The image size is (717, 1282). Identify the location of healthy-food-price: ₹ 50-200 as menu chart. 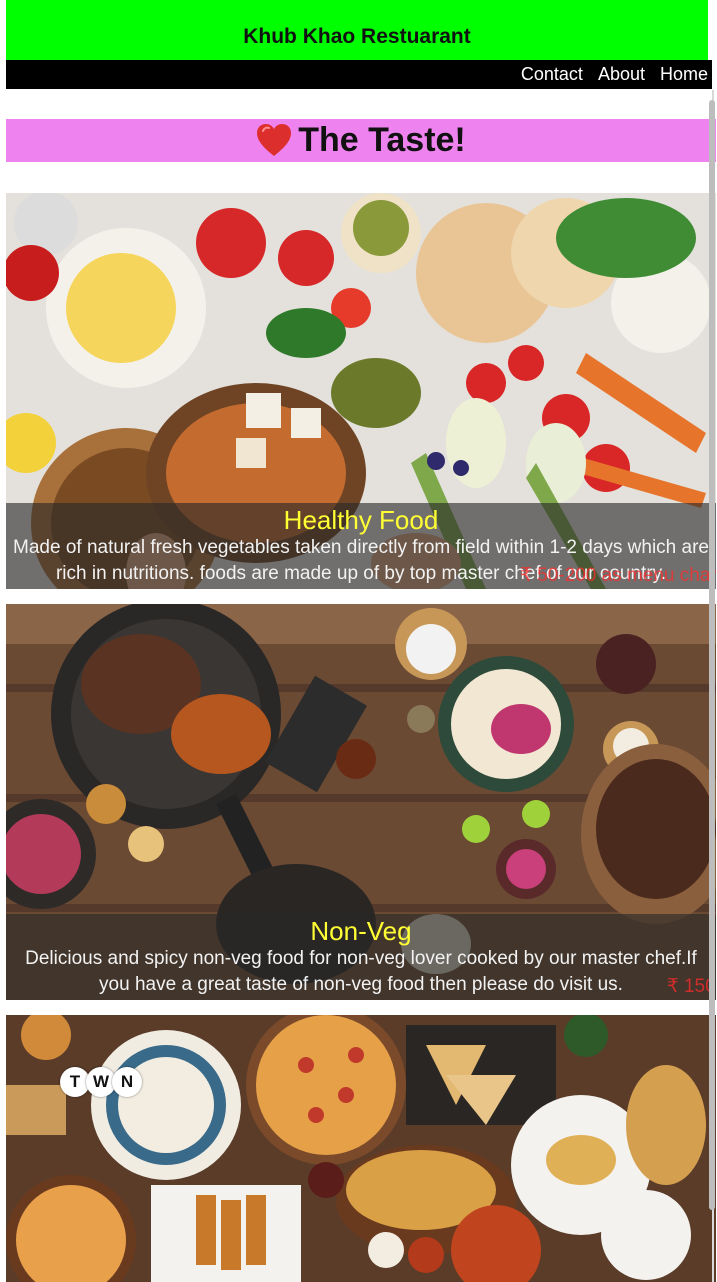
(617, 575).